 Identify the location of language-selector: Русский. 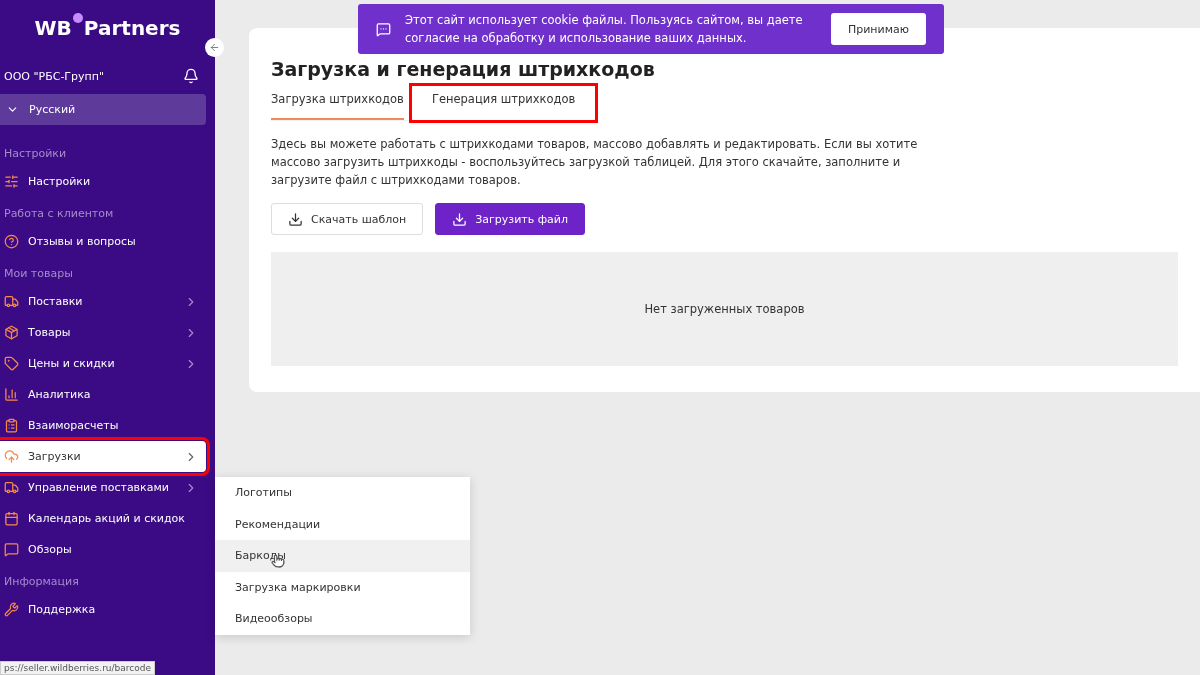
(103, 109).